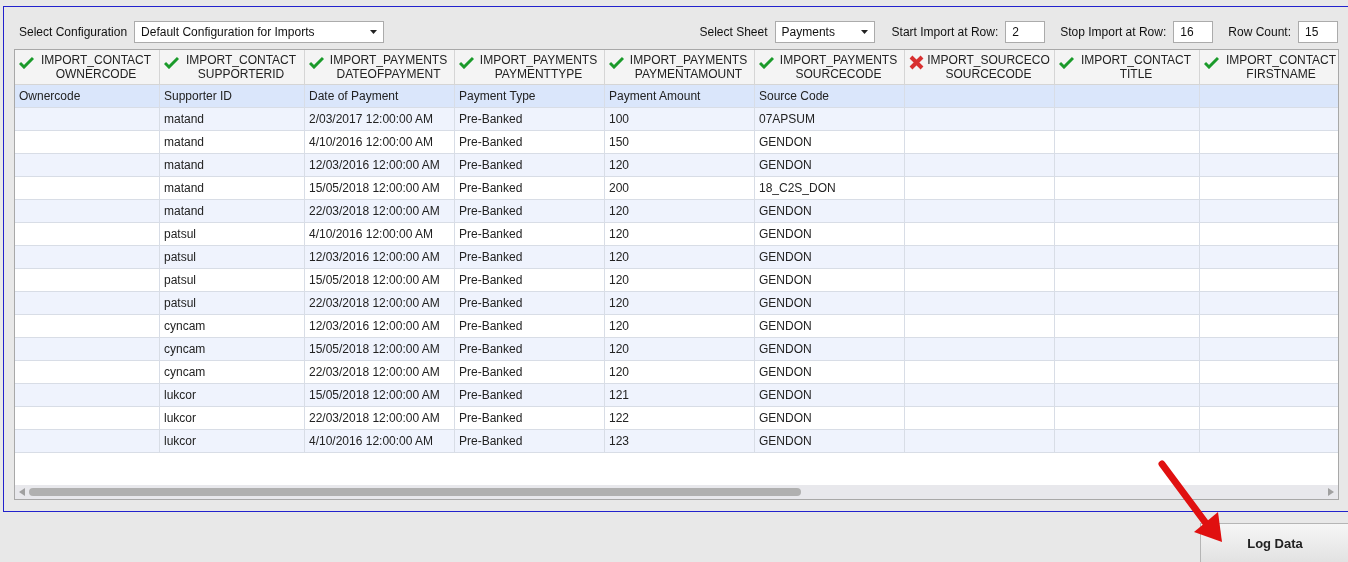  Describe the element at coordinates (1025, 31) in the screenshot. I see `start-row-field: 2` at that location.